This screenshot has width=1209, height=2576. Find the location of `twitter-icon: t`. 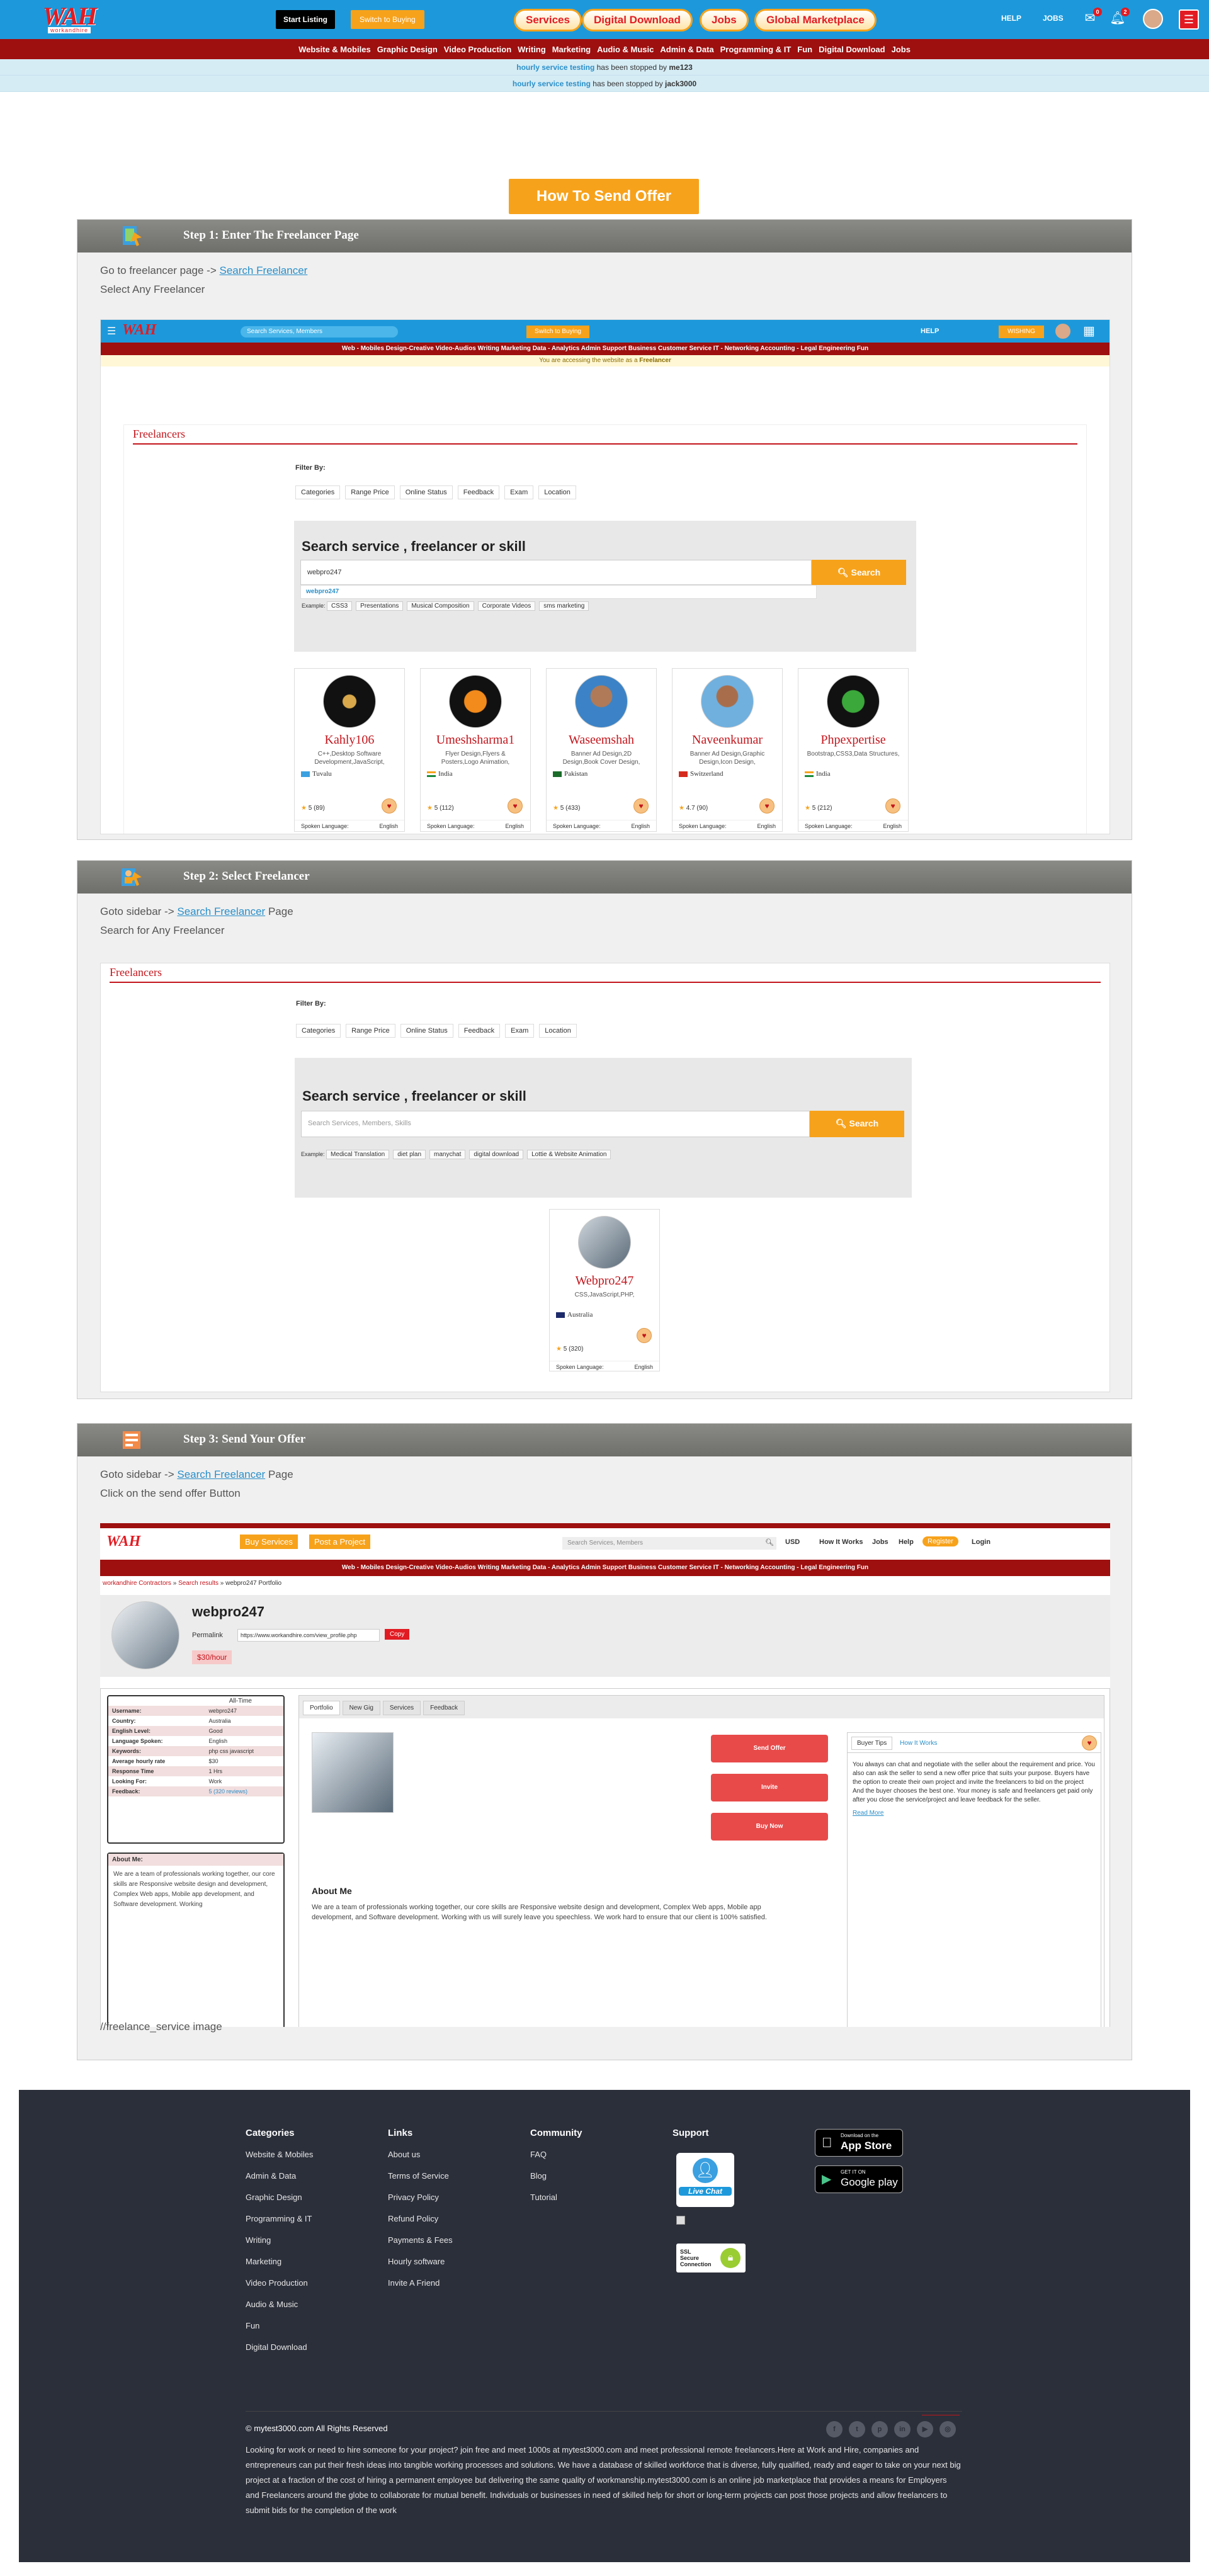

twitter-icon: t is located at coordinates (857, 2429).